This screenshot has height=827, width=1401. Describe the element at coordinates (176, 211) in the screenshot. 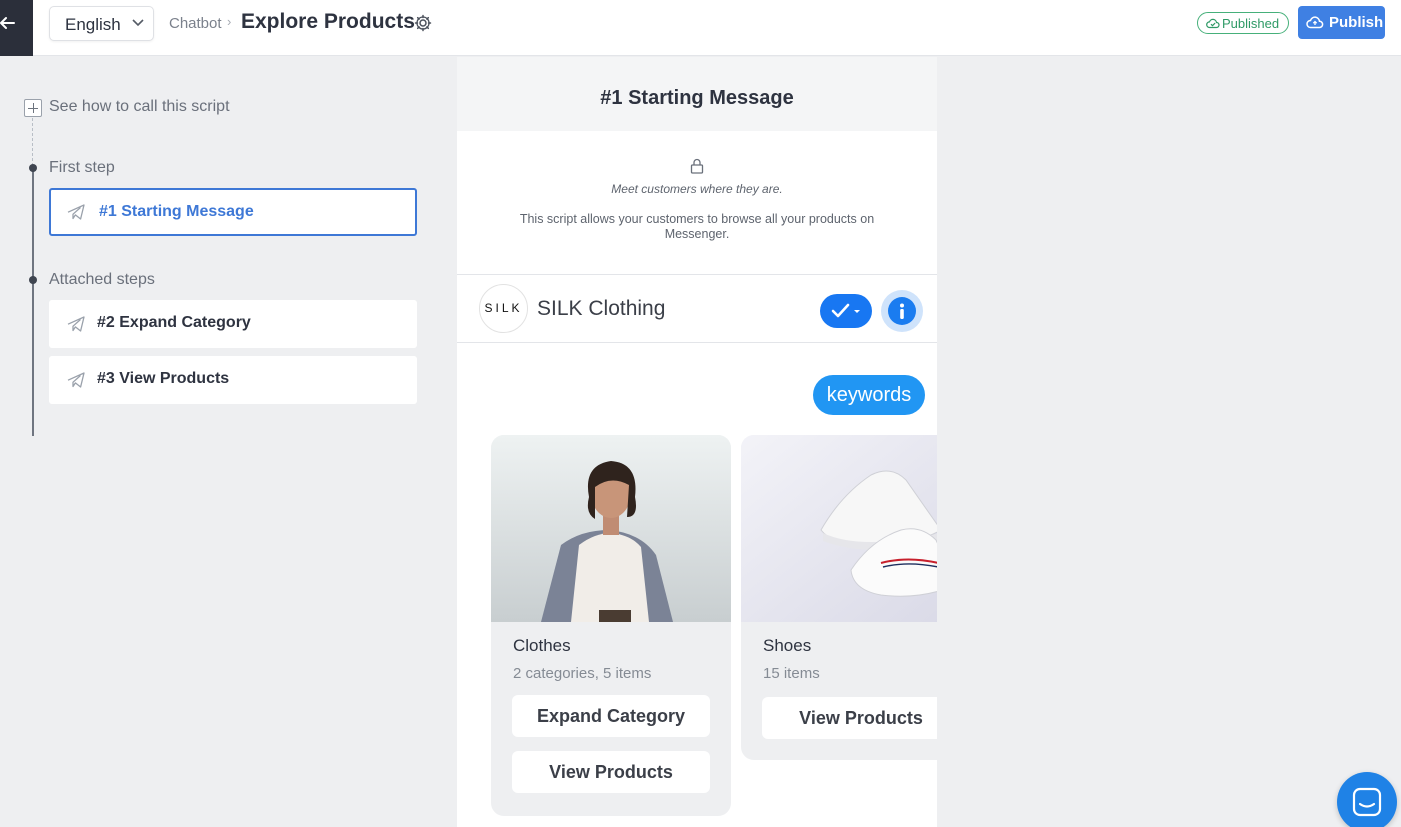

I see `step-label: #1 Starting Message` at that location.